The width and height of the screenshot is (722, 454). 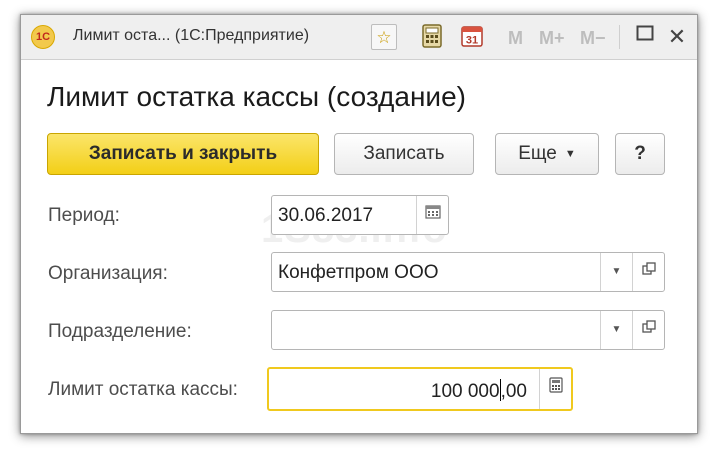 I want to click on division-open-icon, so click(x=648, y=330).